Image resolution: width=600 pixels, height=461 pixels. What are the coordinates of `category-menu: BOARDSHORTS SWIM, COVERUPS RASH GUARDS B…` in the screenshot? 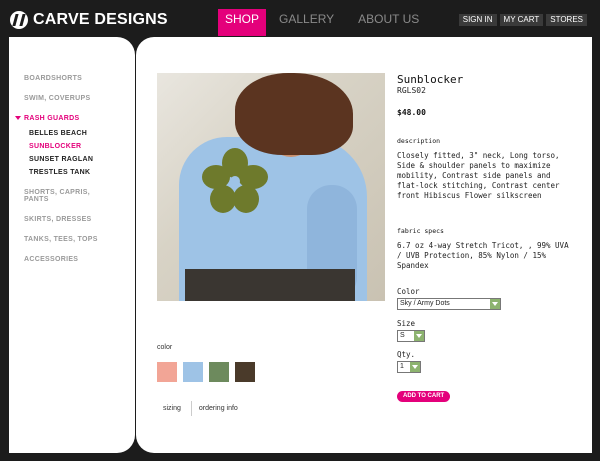 It's located at (74, 175).